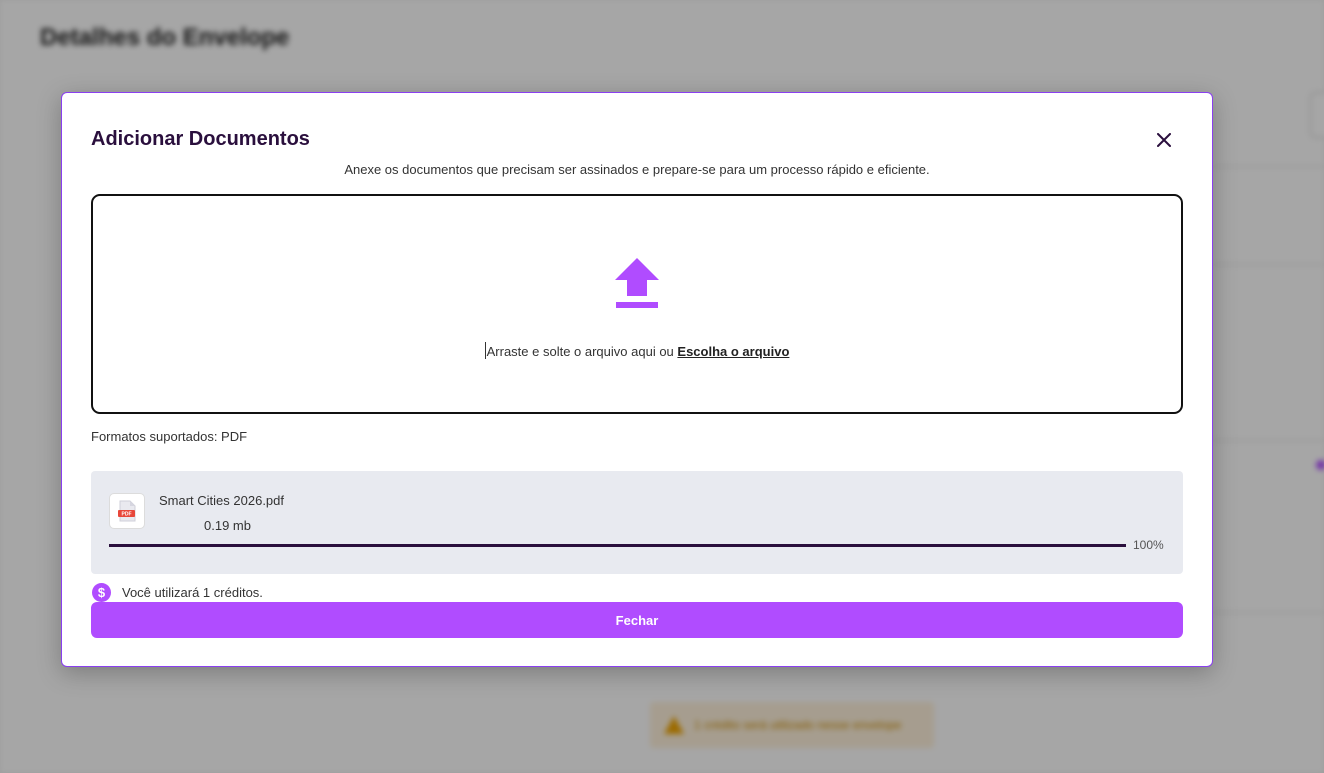 This screenshot has width=1324, height=773. Describe the element at coordinates (127, 511) in the screenshot. I see `pdf-file-icon: PDF` at that location.